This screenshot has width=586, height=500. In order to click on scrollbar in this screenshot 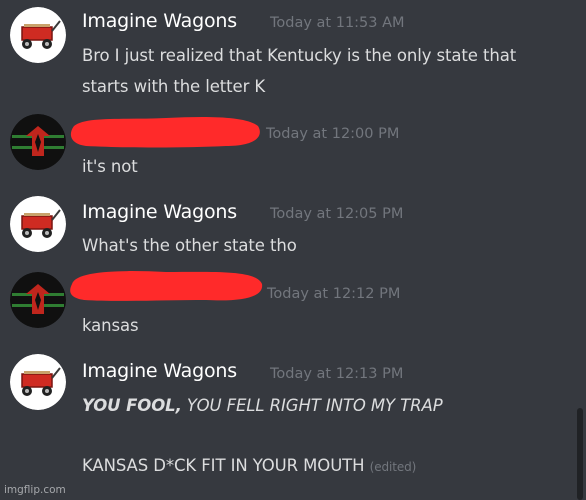, I will do `click(580, 454)`.